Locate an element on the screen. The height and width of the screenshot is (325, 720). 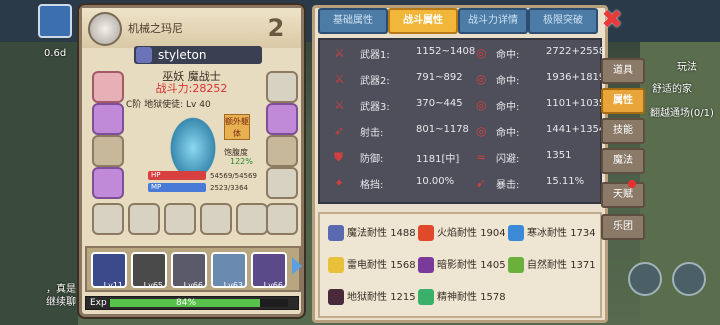
stat-row-weapon3: ⚔ 武器3: 370~445 ◎ 命中: 1101+1035 is located at coordinates (462, 105).